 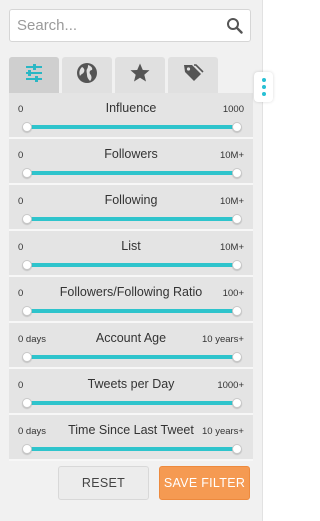 I want to click on tag-icon, so click(x=193, y=75).